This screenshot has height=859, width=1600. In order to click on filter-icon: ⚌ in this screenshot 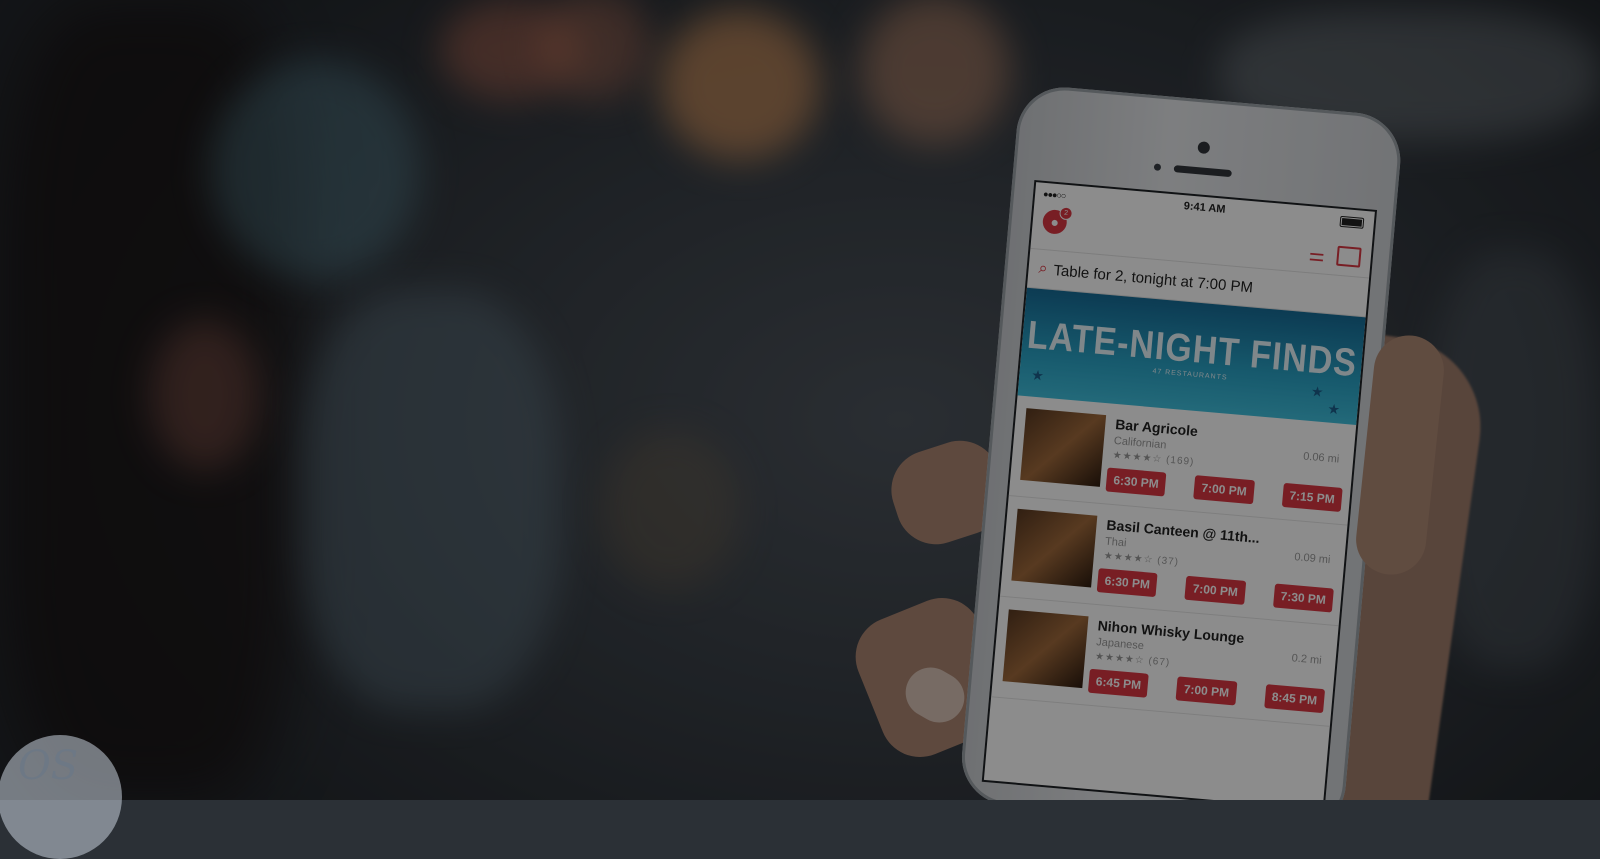, I will do `click(1317, 255)`.